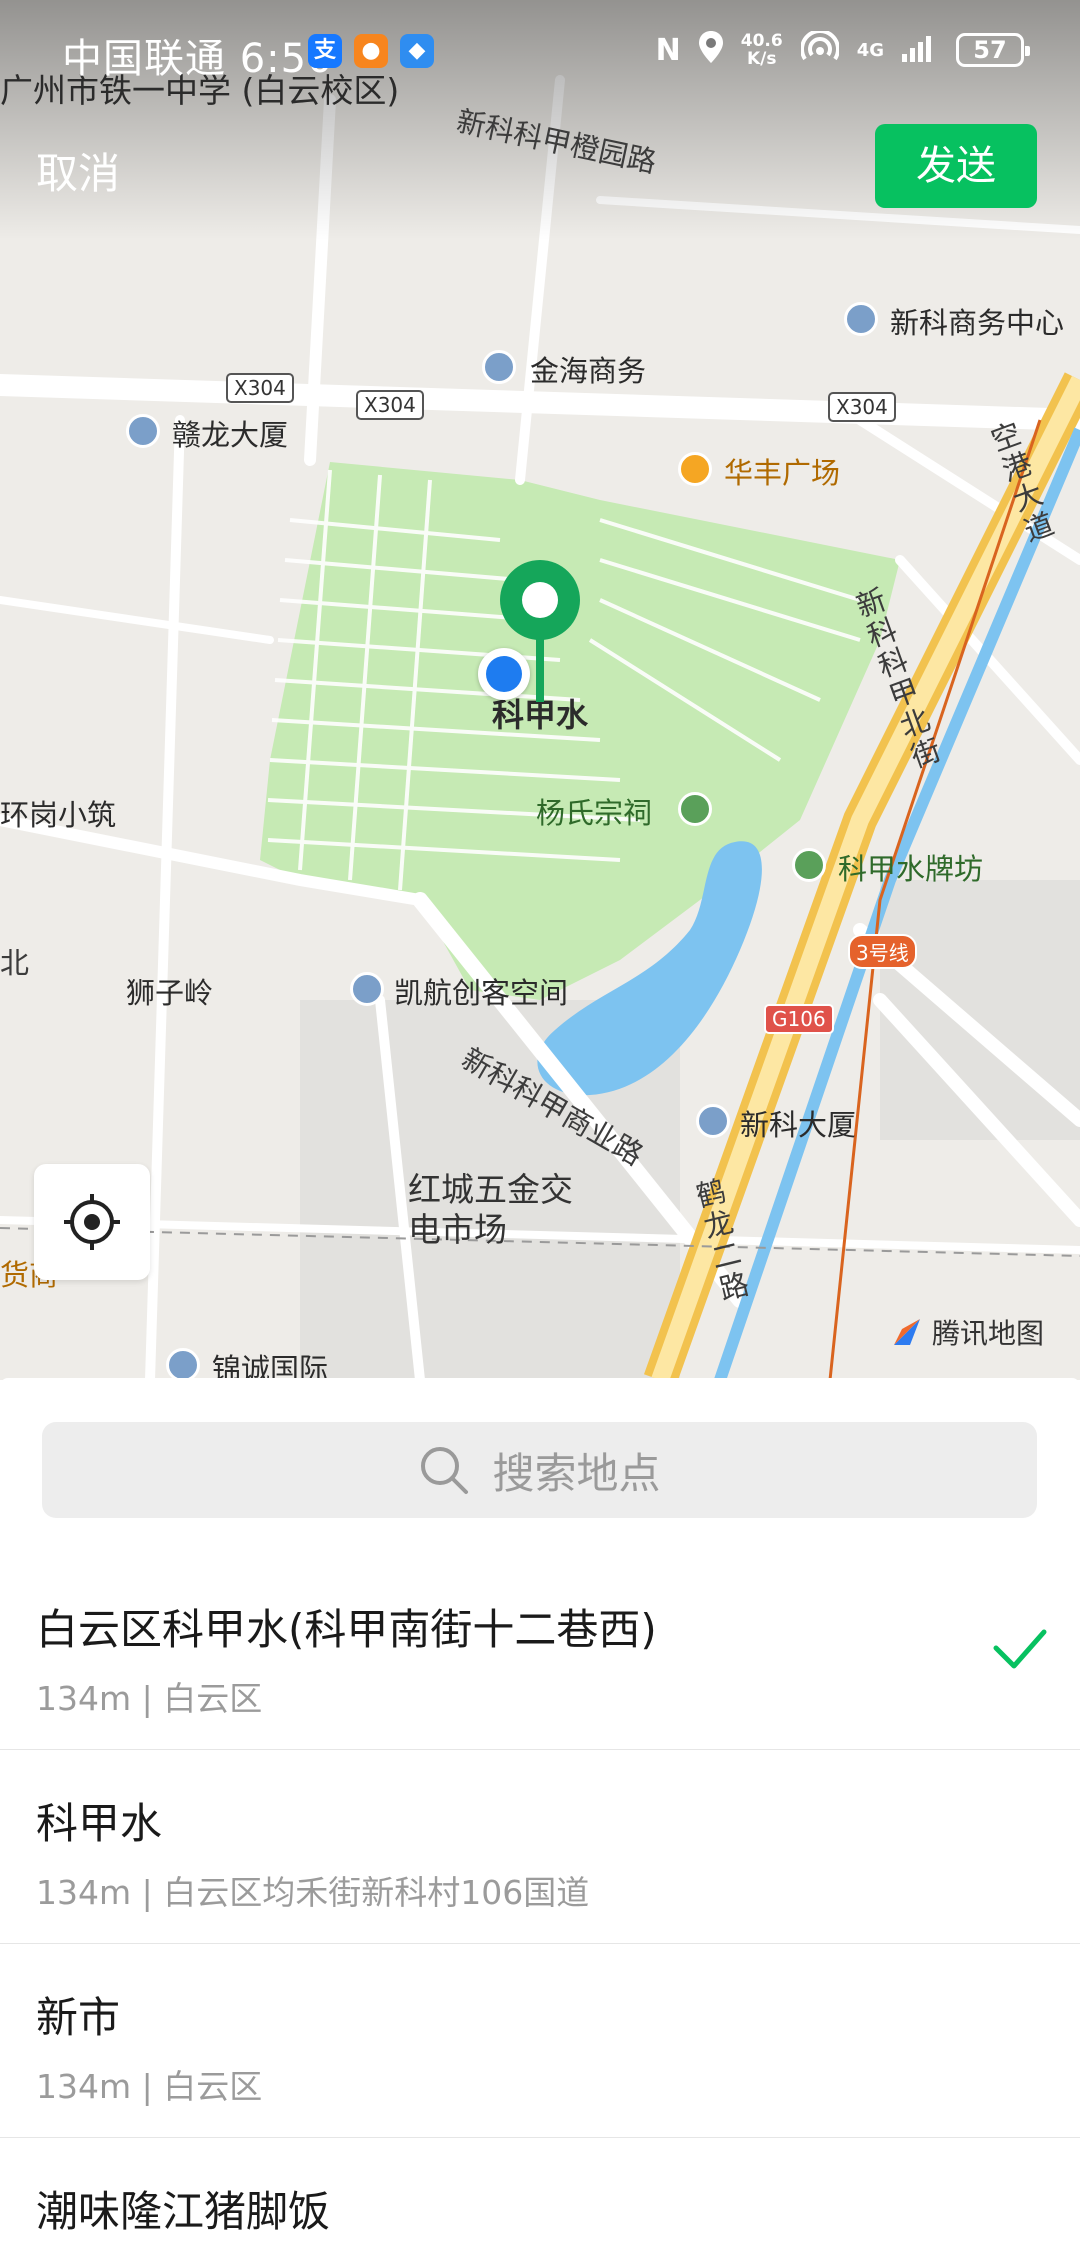 Image resolution: width=1080 pixels, height=2244 pixels. What do you see at coordinates (183, 2211) in the screenshot?
I see `list-item-title: 潮味隆江猪脚饭` at bounding box center [183, 2211].